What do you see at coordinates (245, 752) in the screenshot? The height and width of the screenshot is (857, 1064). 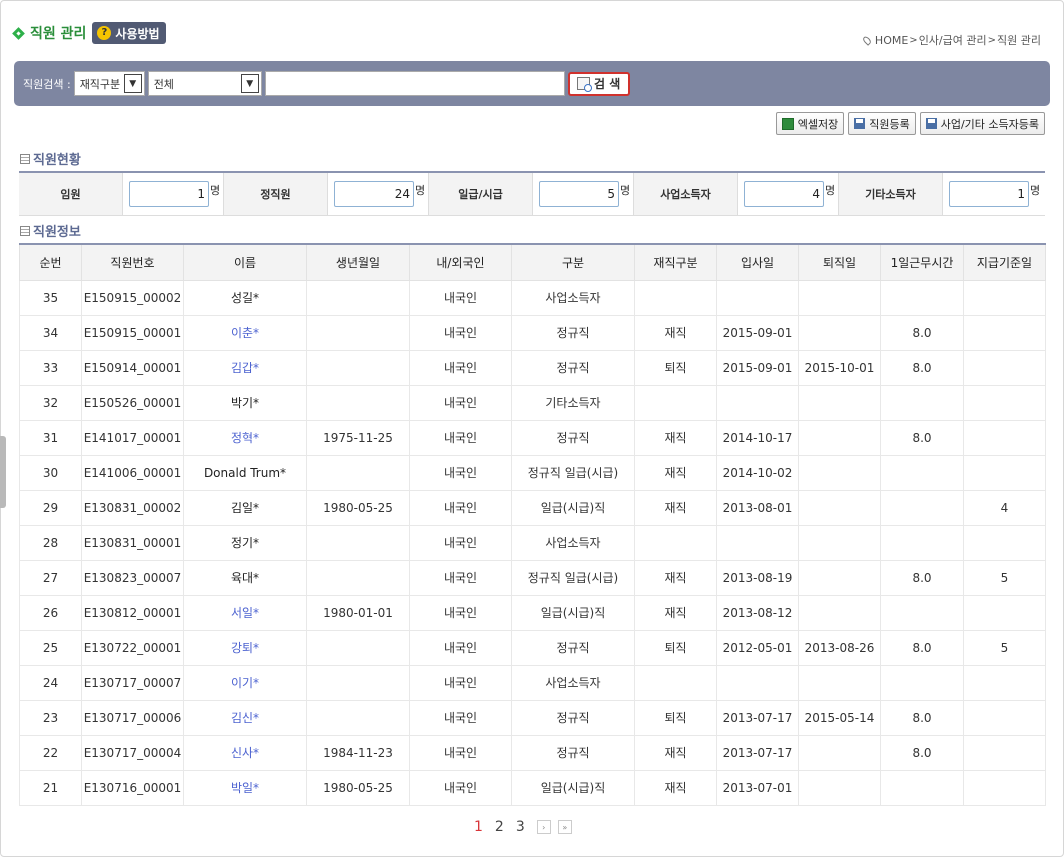 I see `cell-name: 신사*` at bounding box center [245, 752].